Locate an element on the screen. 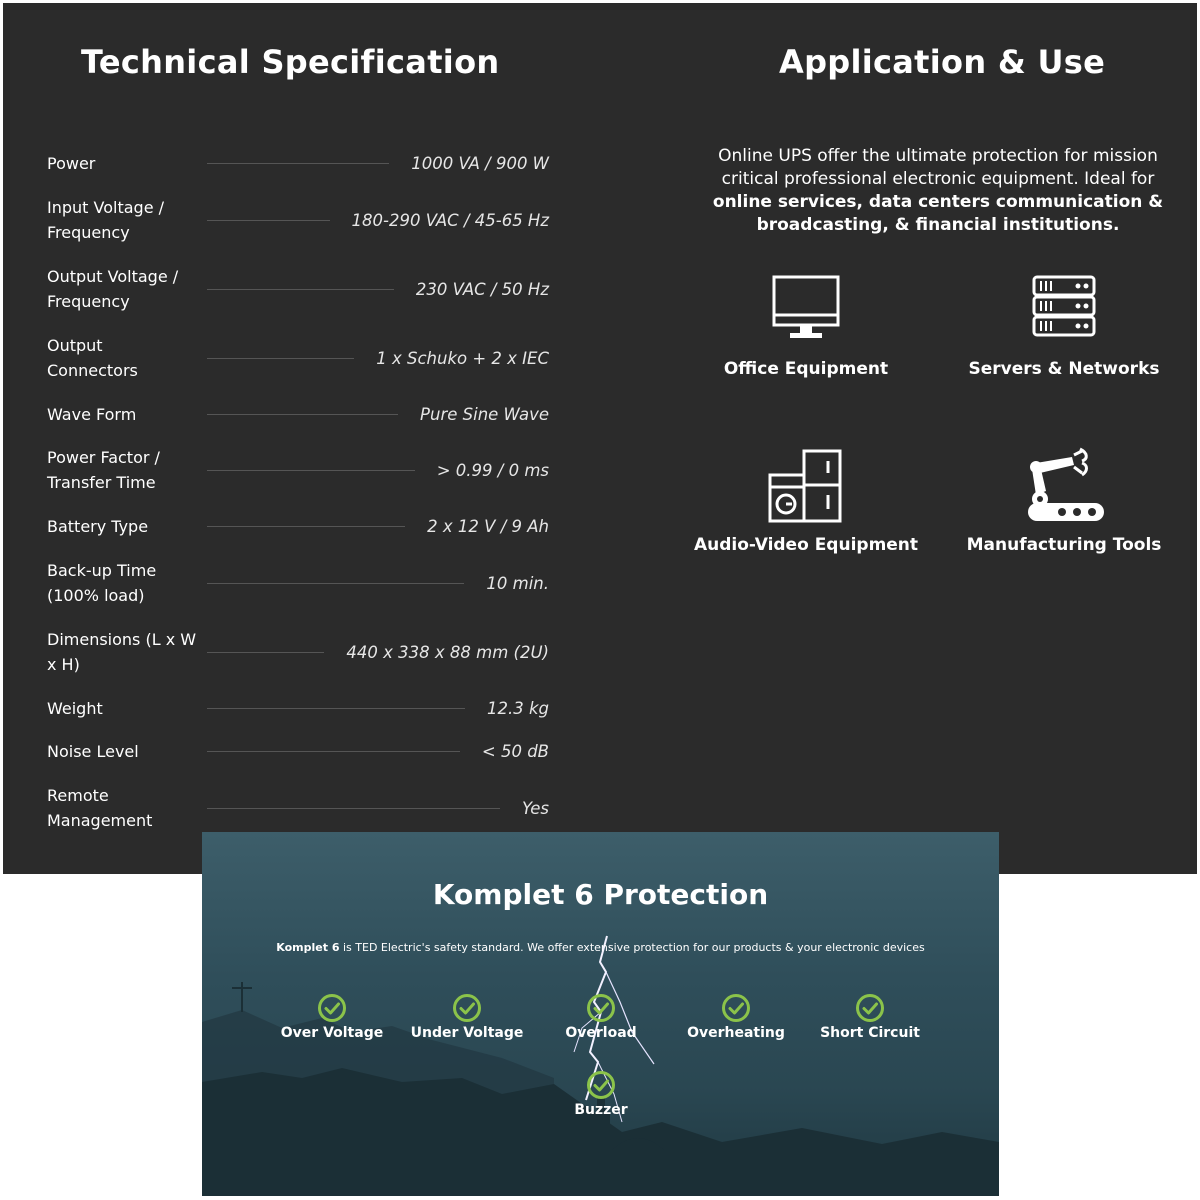  spec-label: Noise Level is located at coordinates (93, 751).